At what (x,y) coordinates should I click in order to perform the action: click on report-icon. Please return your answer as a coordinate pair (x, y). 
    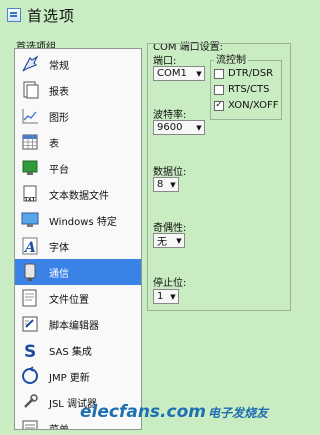
    Looking at the image, I should click on (30, 90).